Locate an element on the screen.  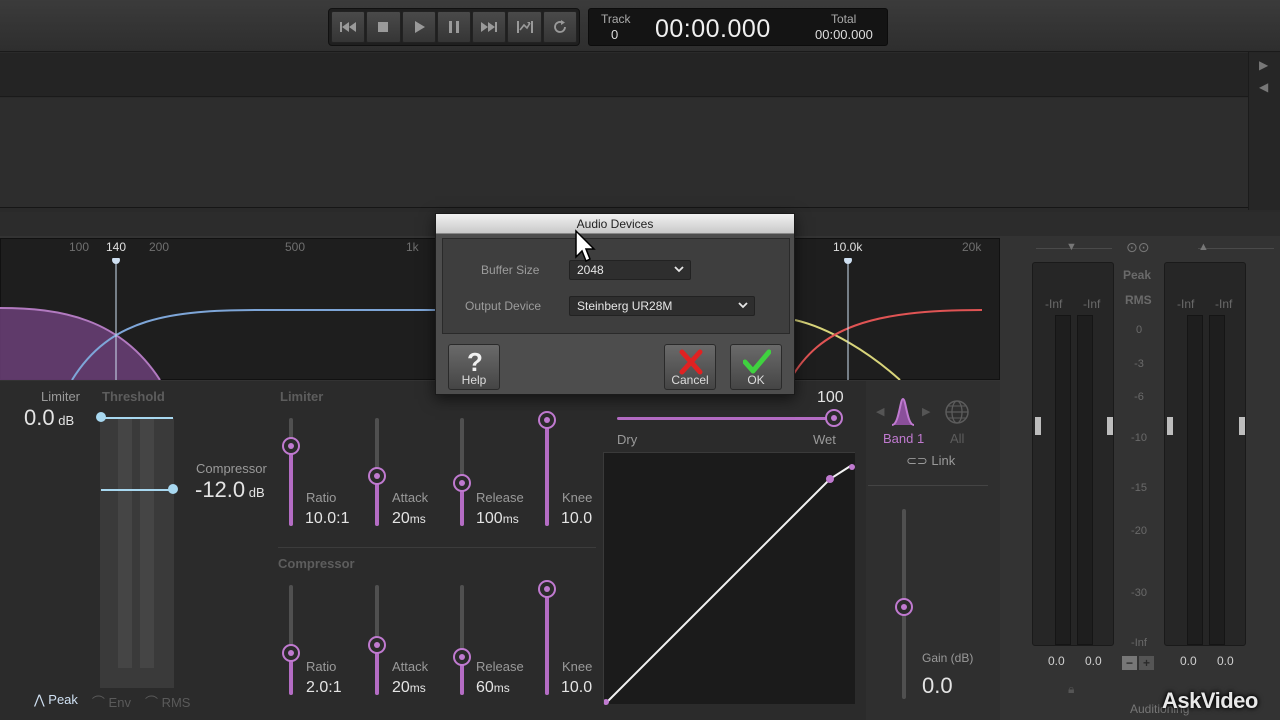
meter-up-icon: ▲ is located at coordinates (1203, 247).